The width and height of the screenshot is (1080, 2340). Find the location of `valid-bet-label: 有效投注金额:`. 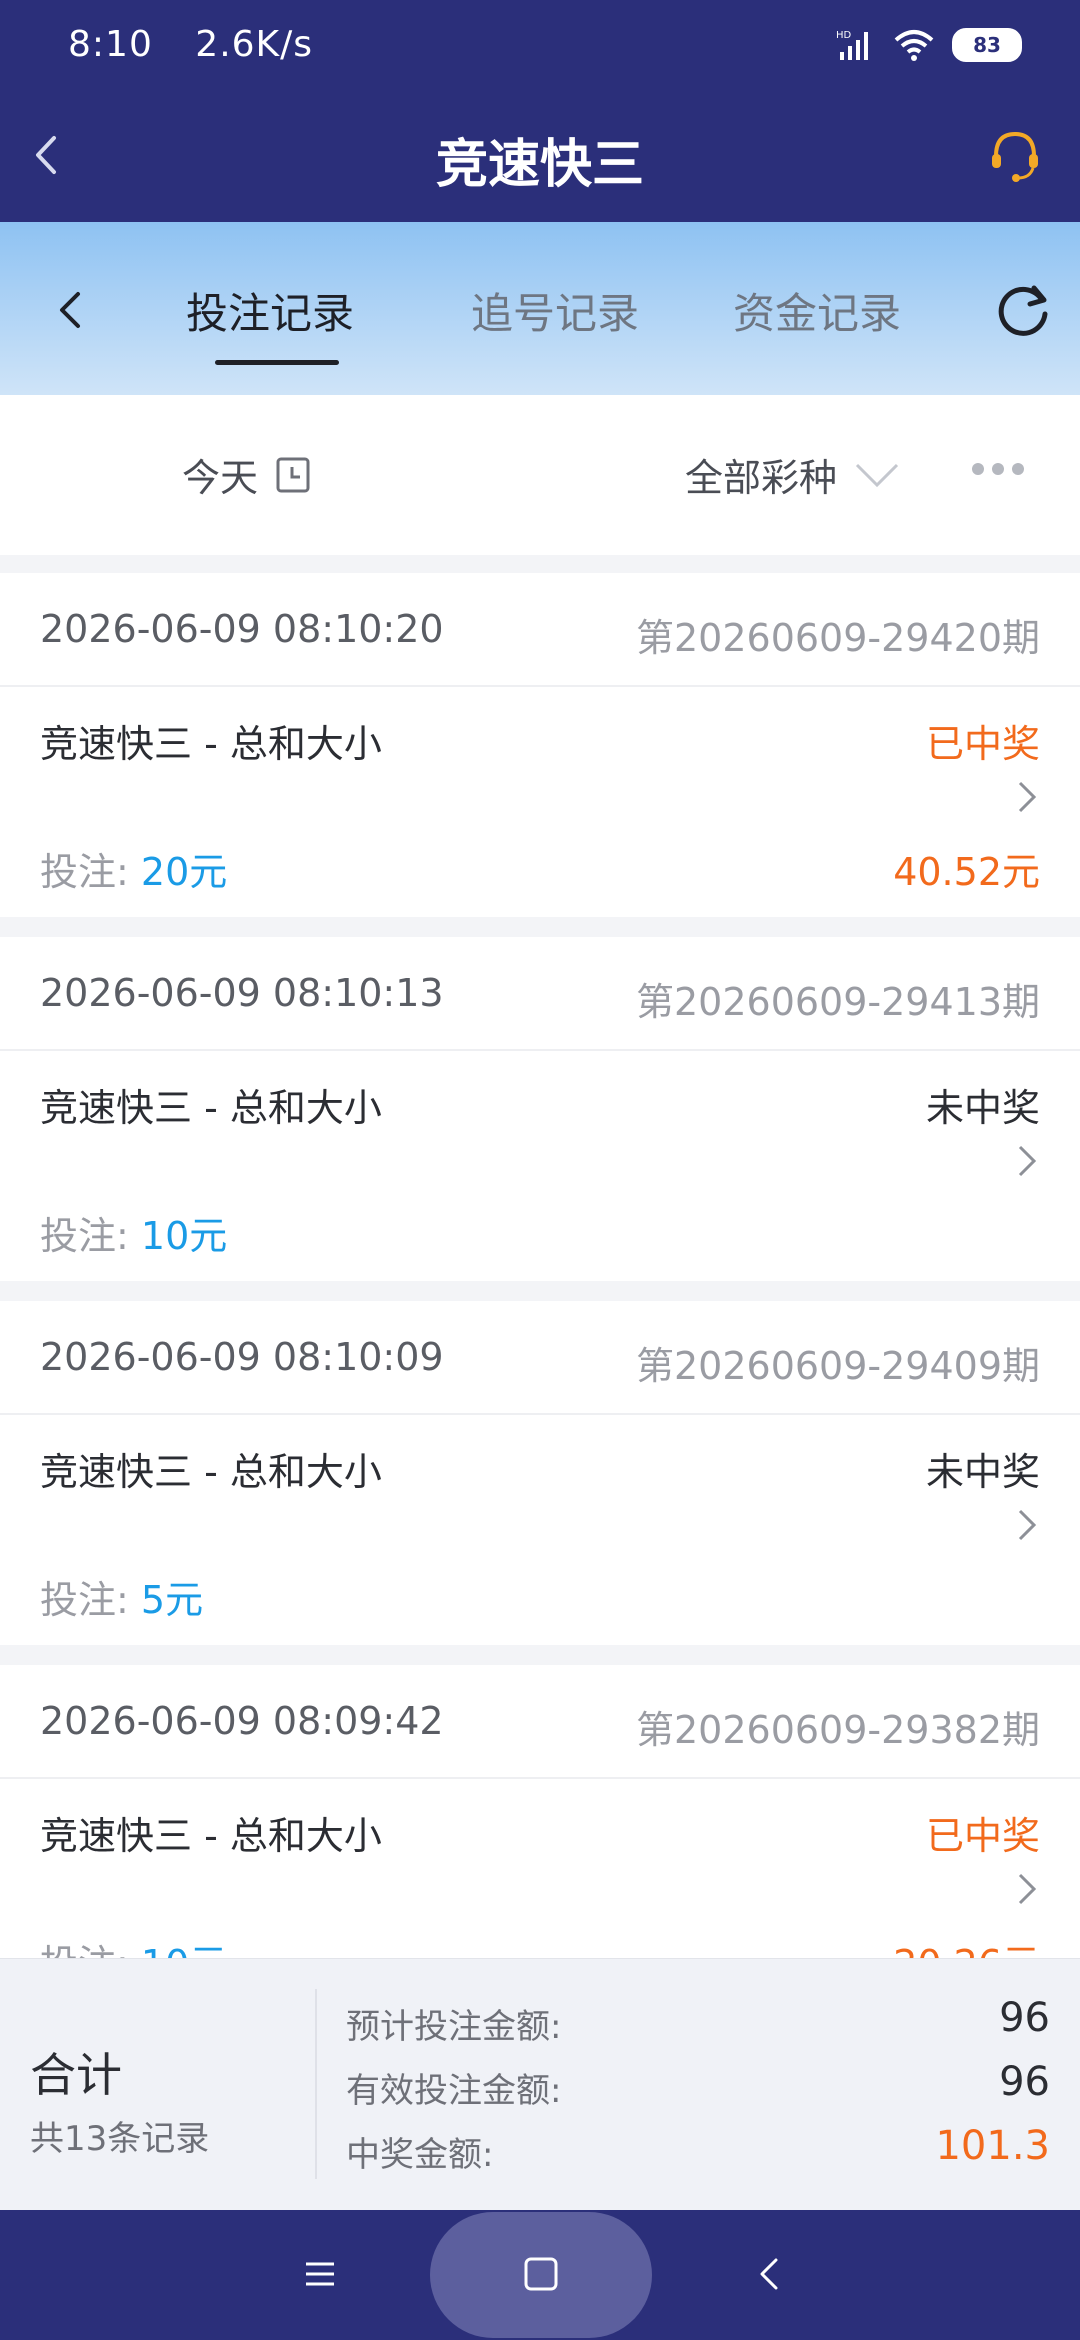

valid-bet-label: 有效投注金额: is located at coordinates (454, 2091).